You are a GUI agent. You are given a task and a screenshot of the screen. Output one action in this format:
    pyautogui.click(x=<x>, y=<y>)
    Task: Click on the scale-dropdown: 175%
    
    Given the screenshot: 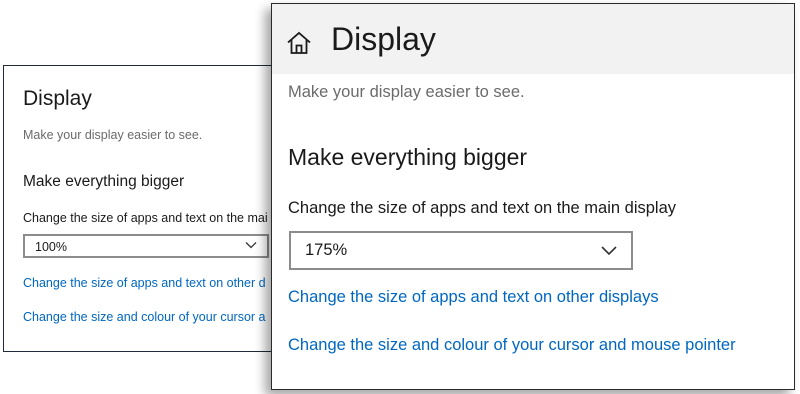 What is the action you would take?
    pyautogui.click(x=461, y=250)
    